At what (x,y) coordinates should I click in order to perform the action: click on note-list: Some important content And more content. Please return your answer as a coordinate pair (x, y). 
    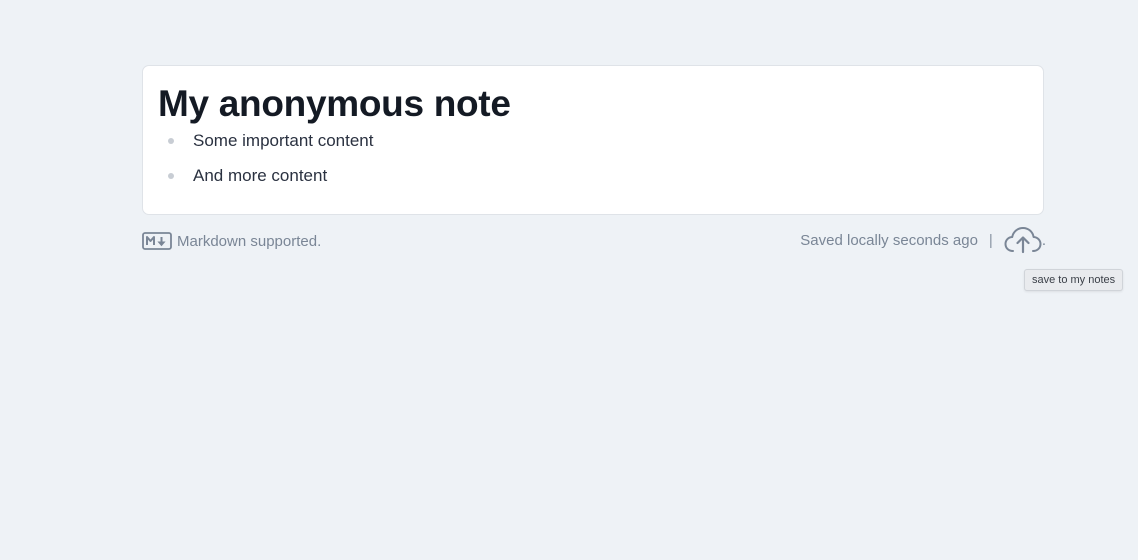
    Looking at the image, I should click on (593, 165).